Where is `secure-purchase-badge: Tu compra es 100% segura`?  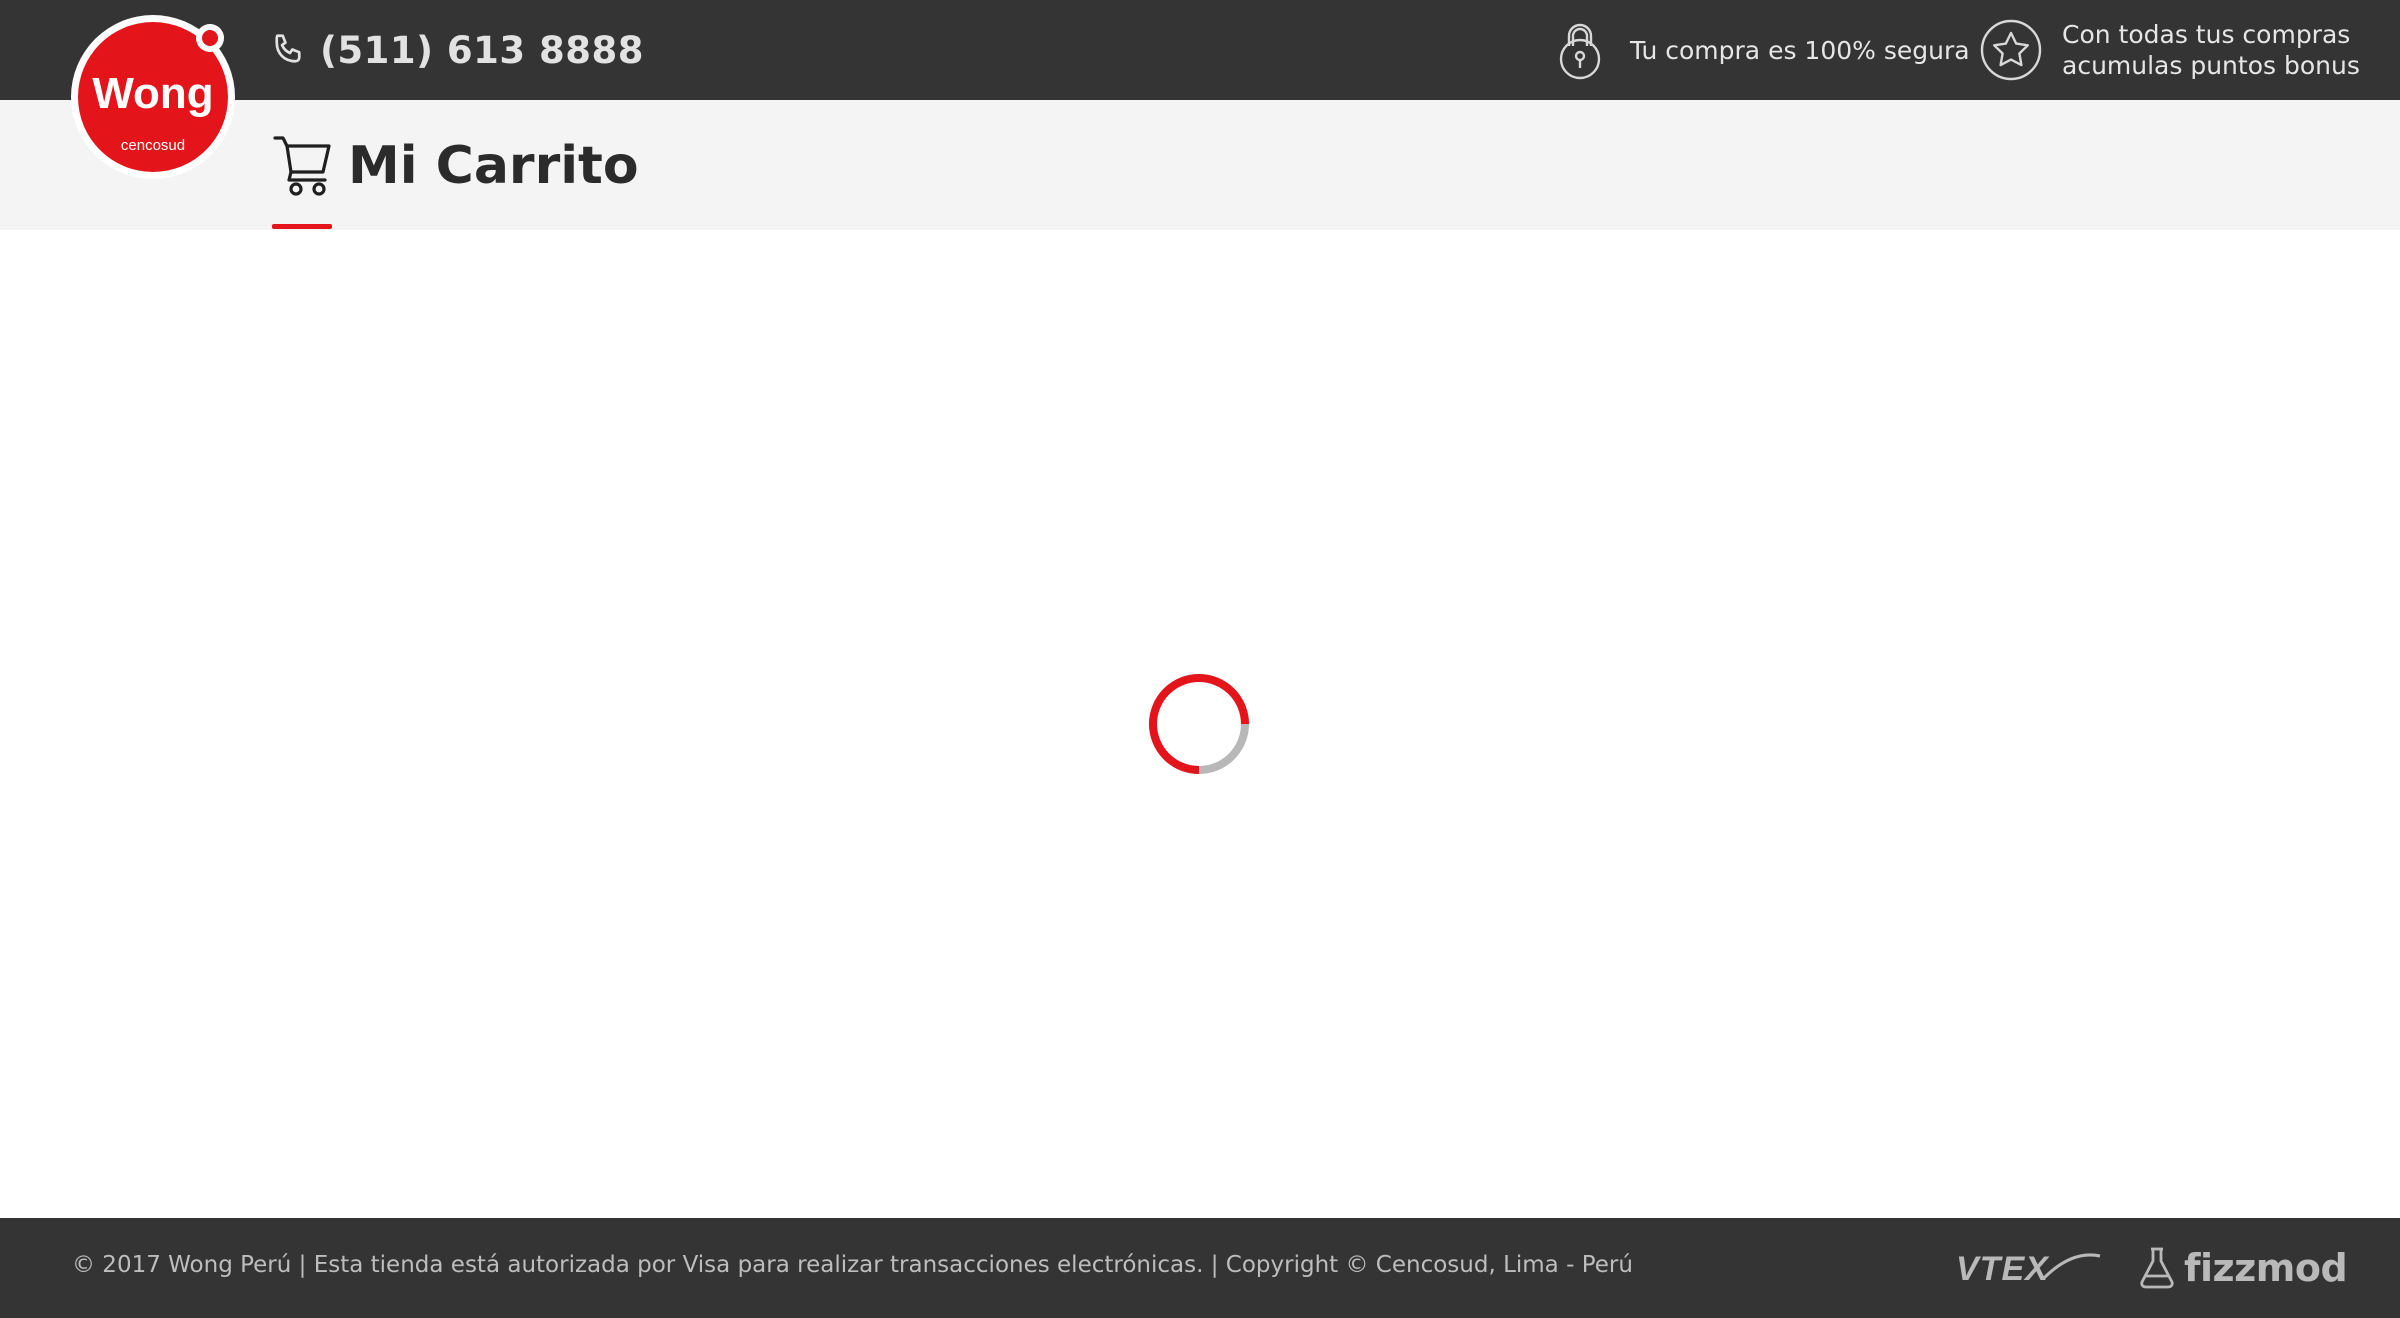 secure-purchase-badge: Tu compra es 100% segura is located at coordinates (1763, 50).